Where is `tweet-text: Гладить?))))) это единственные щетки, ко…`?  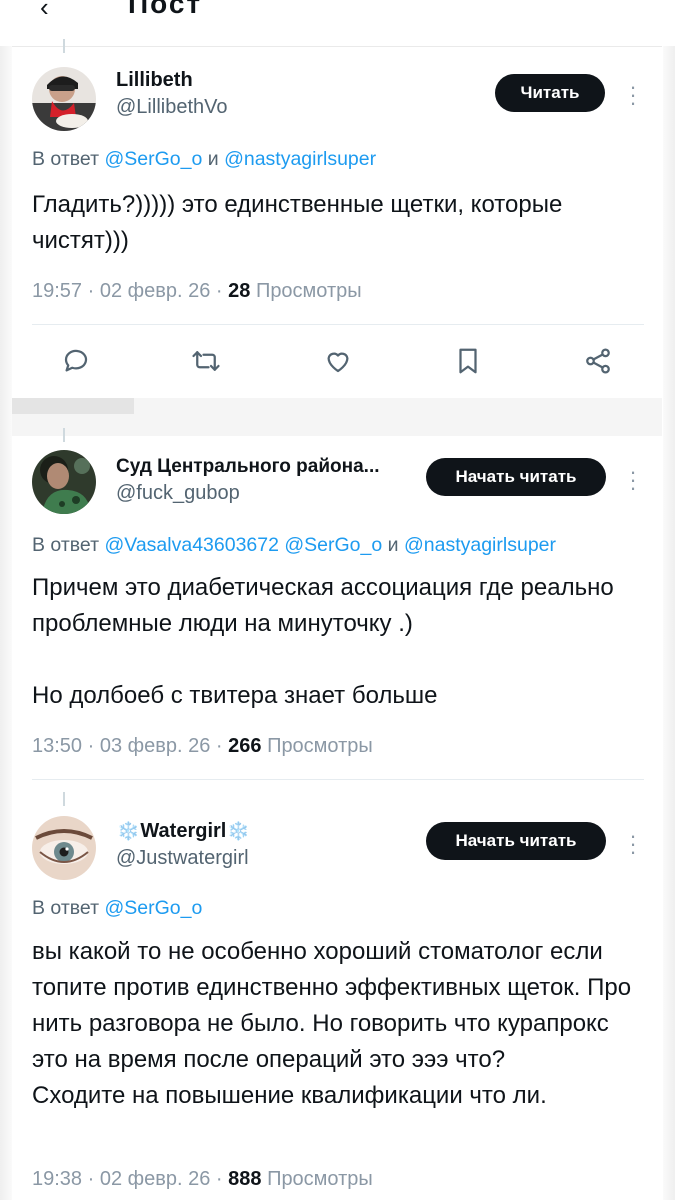 tweet-text: Гладить?))))) это единственные щетки, ко… is located at coordinates (339, 223).